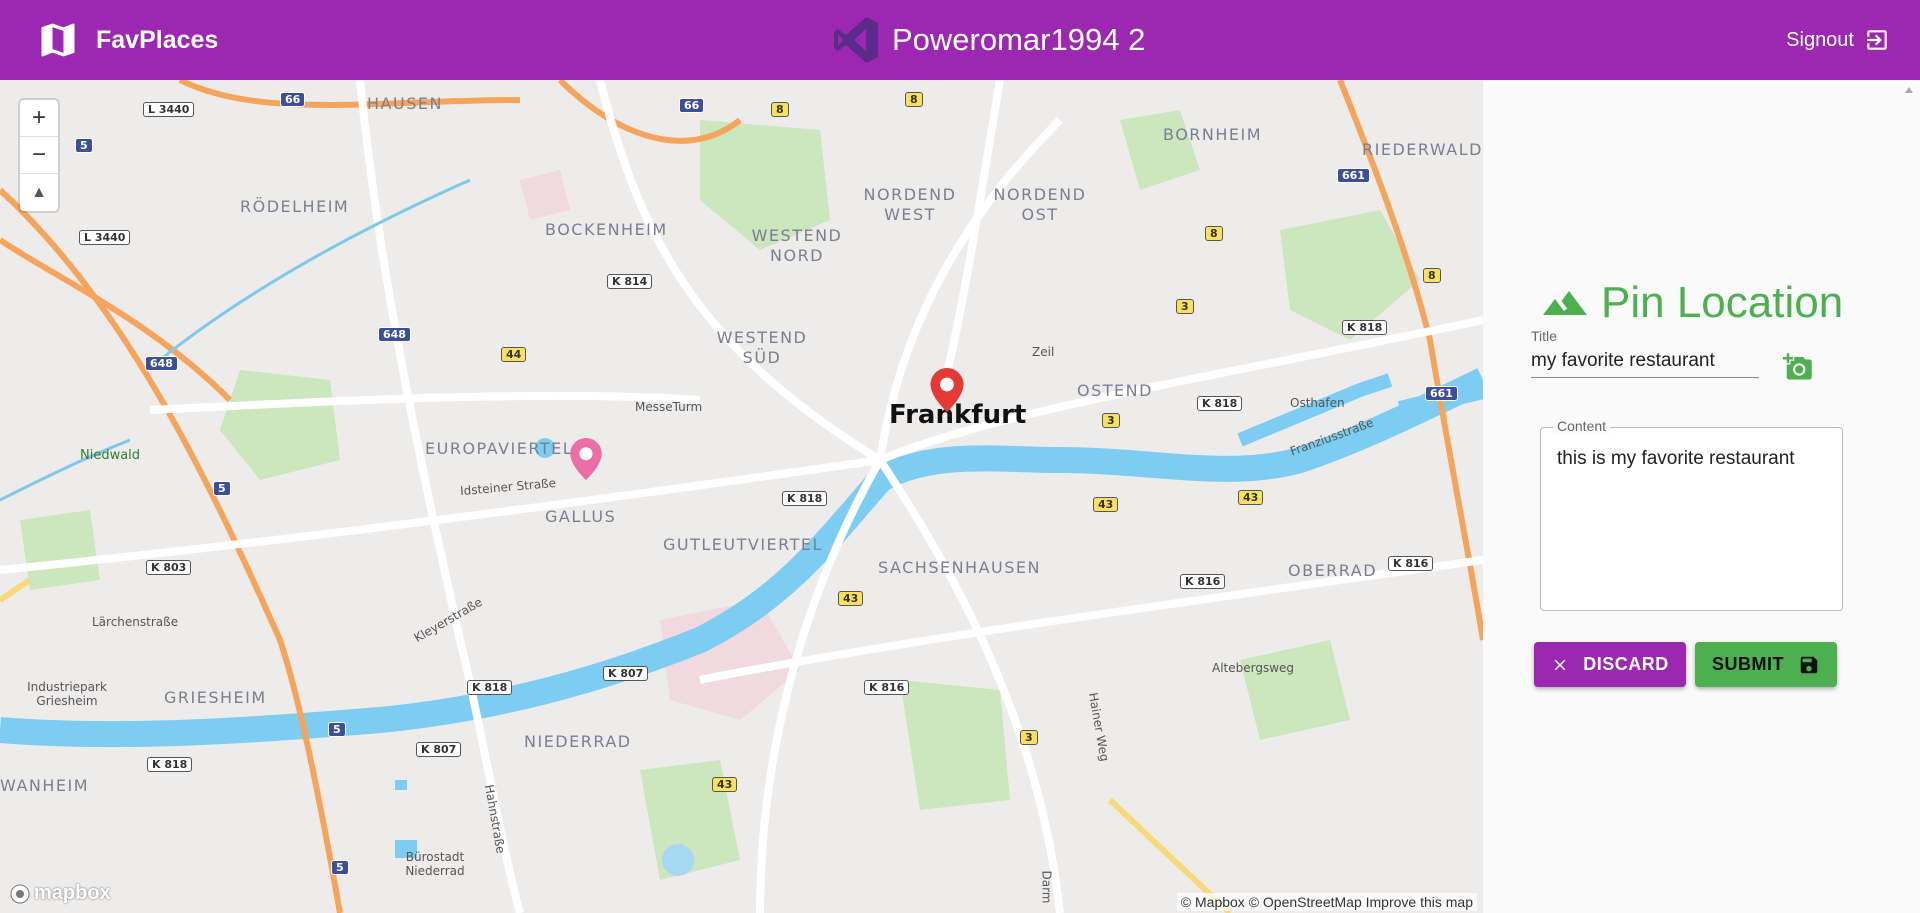  What do you see at coordinates (435, 864) in the screenshot?
I see `place-label: Bürostadt Niederrad` at bounding box center [435, 864].